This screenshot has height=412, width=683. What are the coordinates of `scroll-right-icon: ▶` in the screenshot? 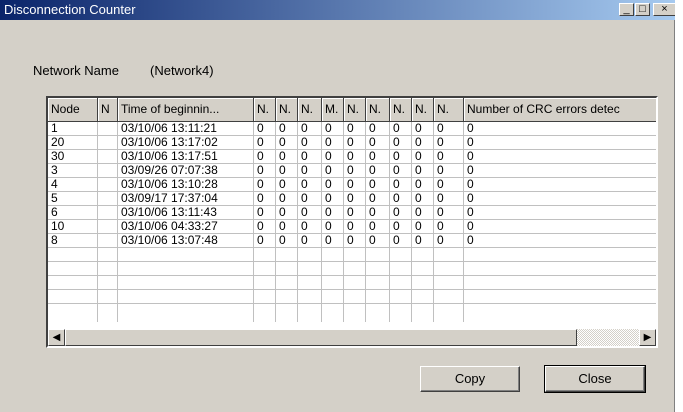 It's located at (647, 337).